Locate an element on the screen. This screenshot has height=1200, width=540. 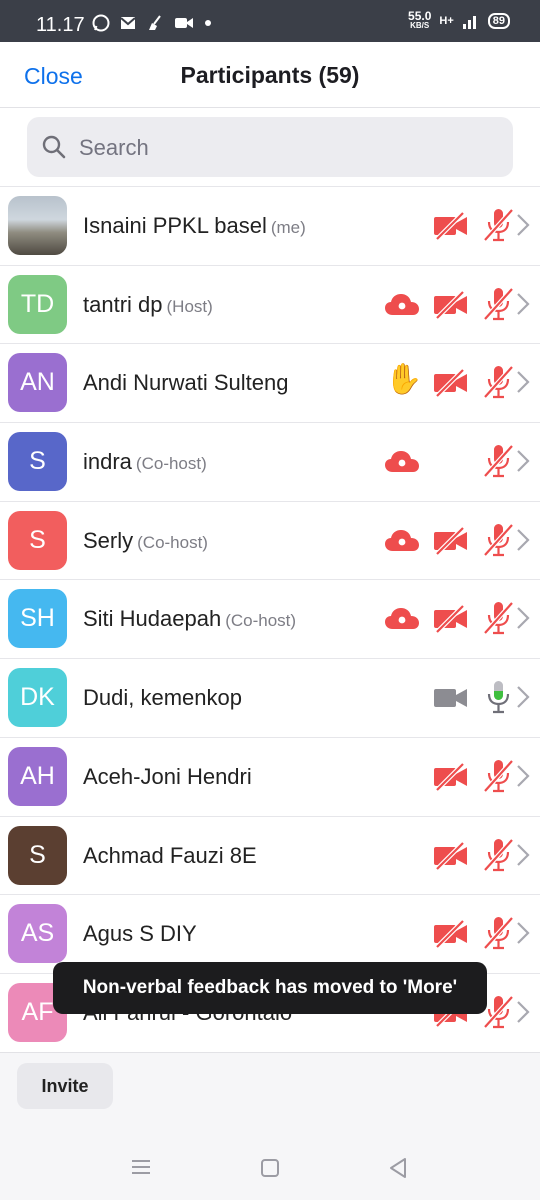
search-icon is located at coordinates (54, 147).